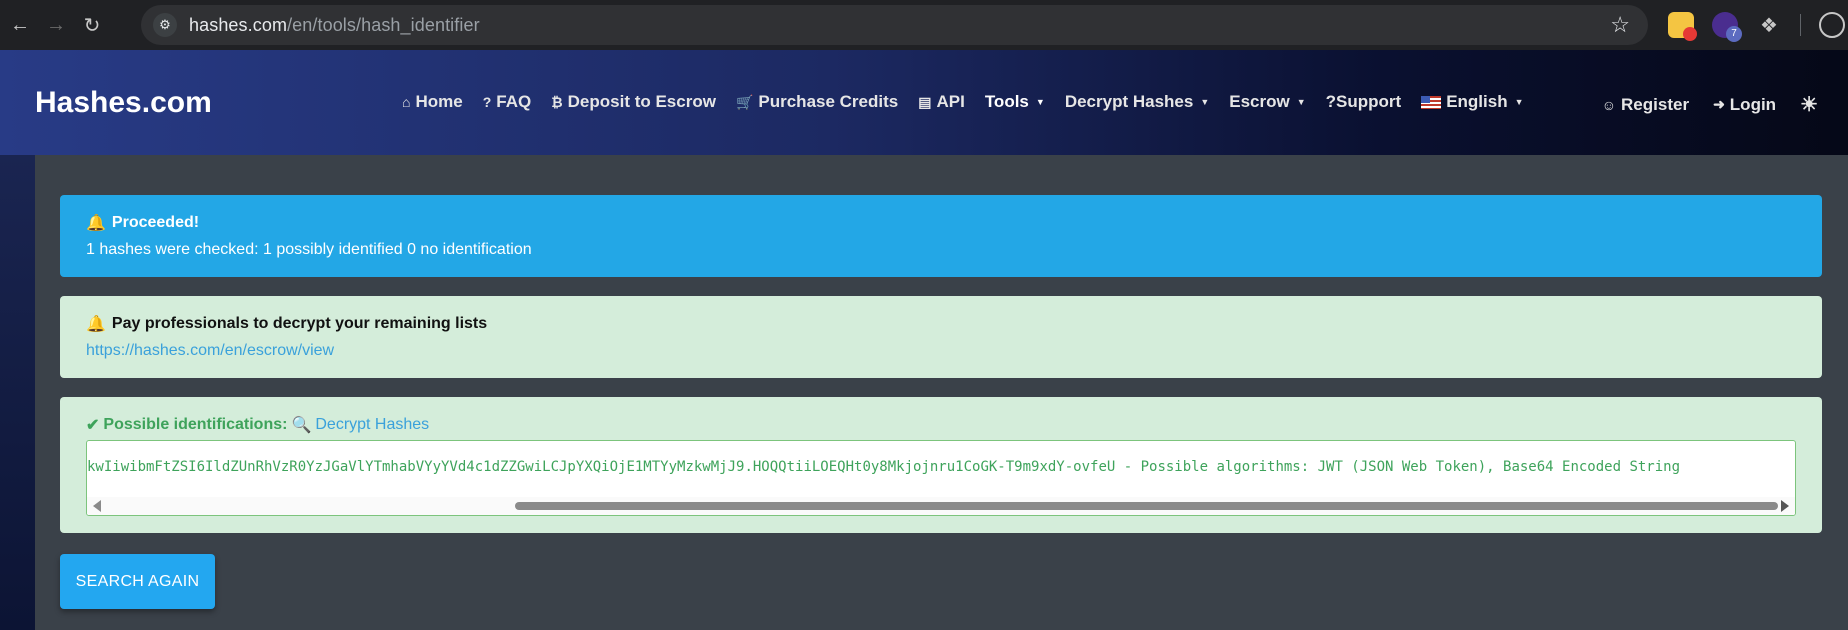 The width and height of the screenshot is (1848, 630). Describe the element at coordinates (1744, 105) in the screenshot. I see `nav-login: ➜ Login` at that location.